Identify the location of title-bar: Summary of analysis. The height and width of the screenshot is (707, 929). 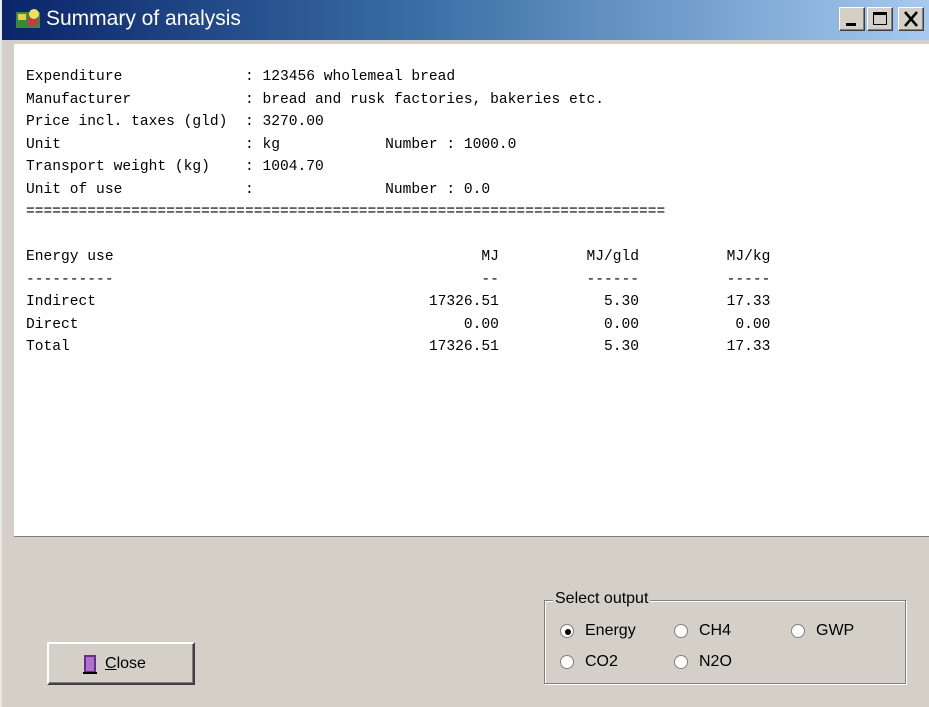
(465, 20).